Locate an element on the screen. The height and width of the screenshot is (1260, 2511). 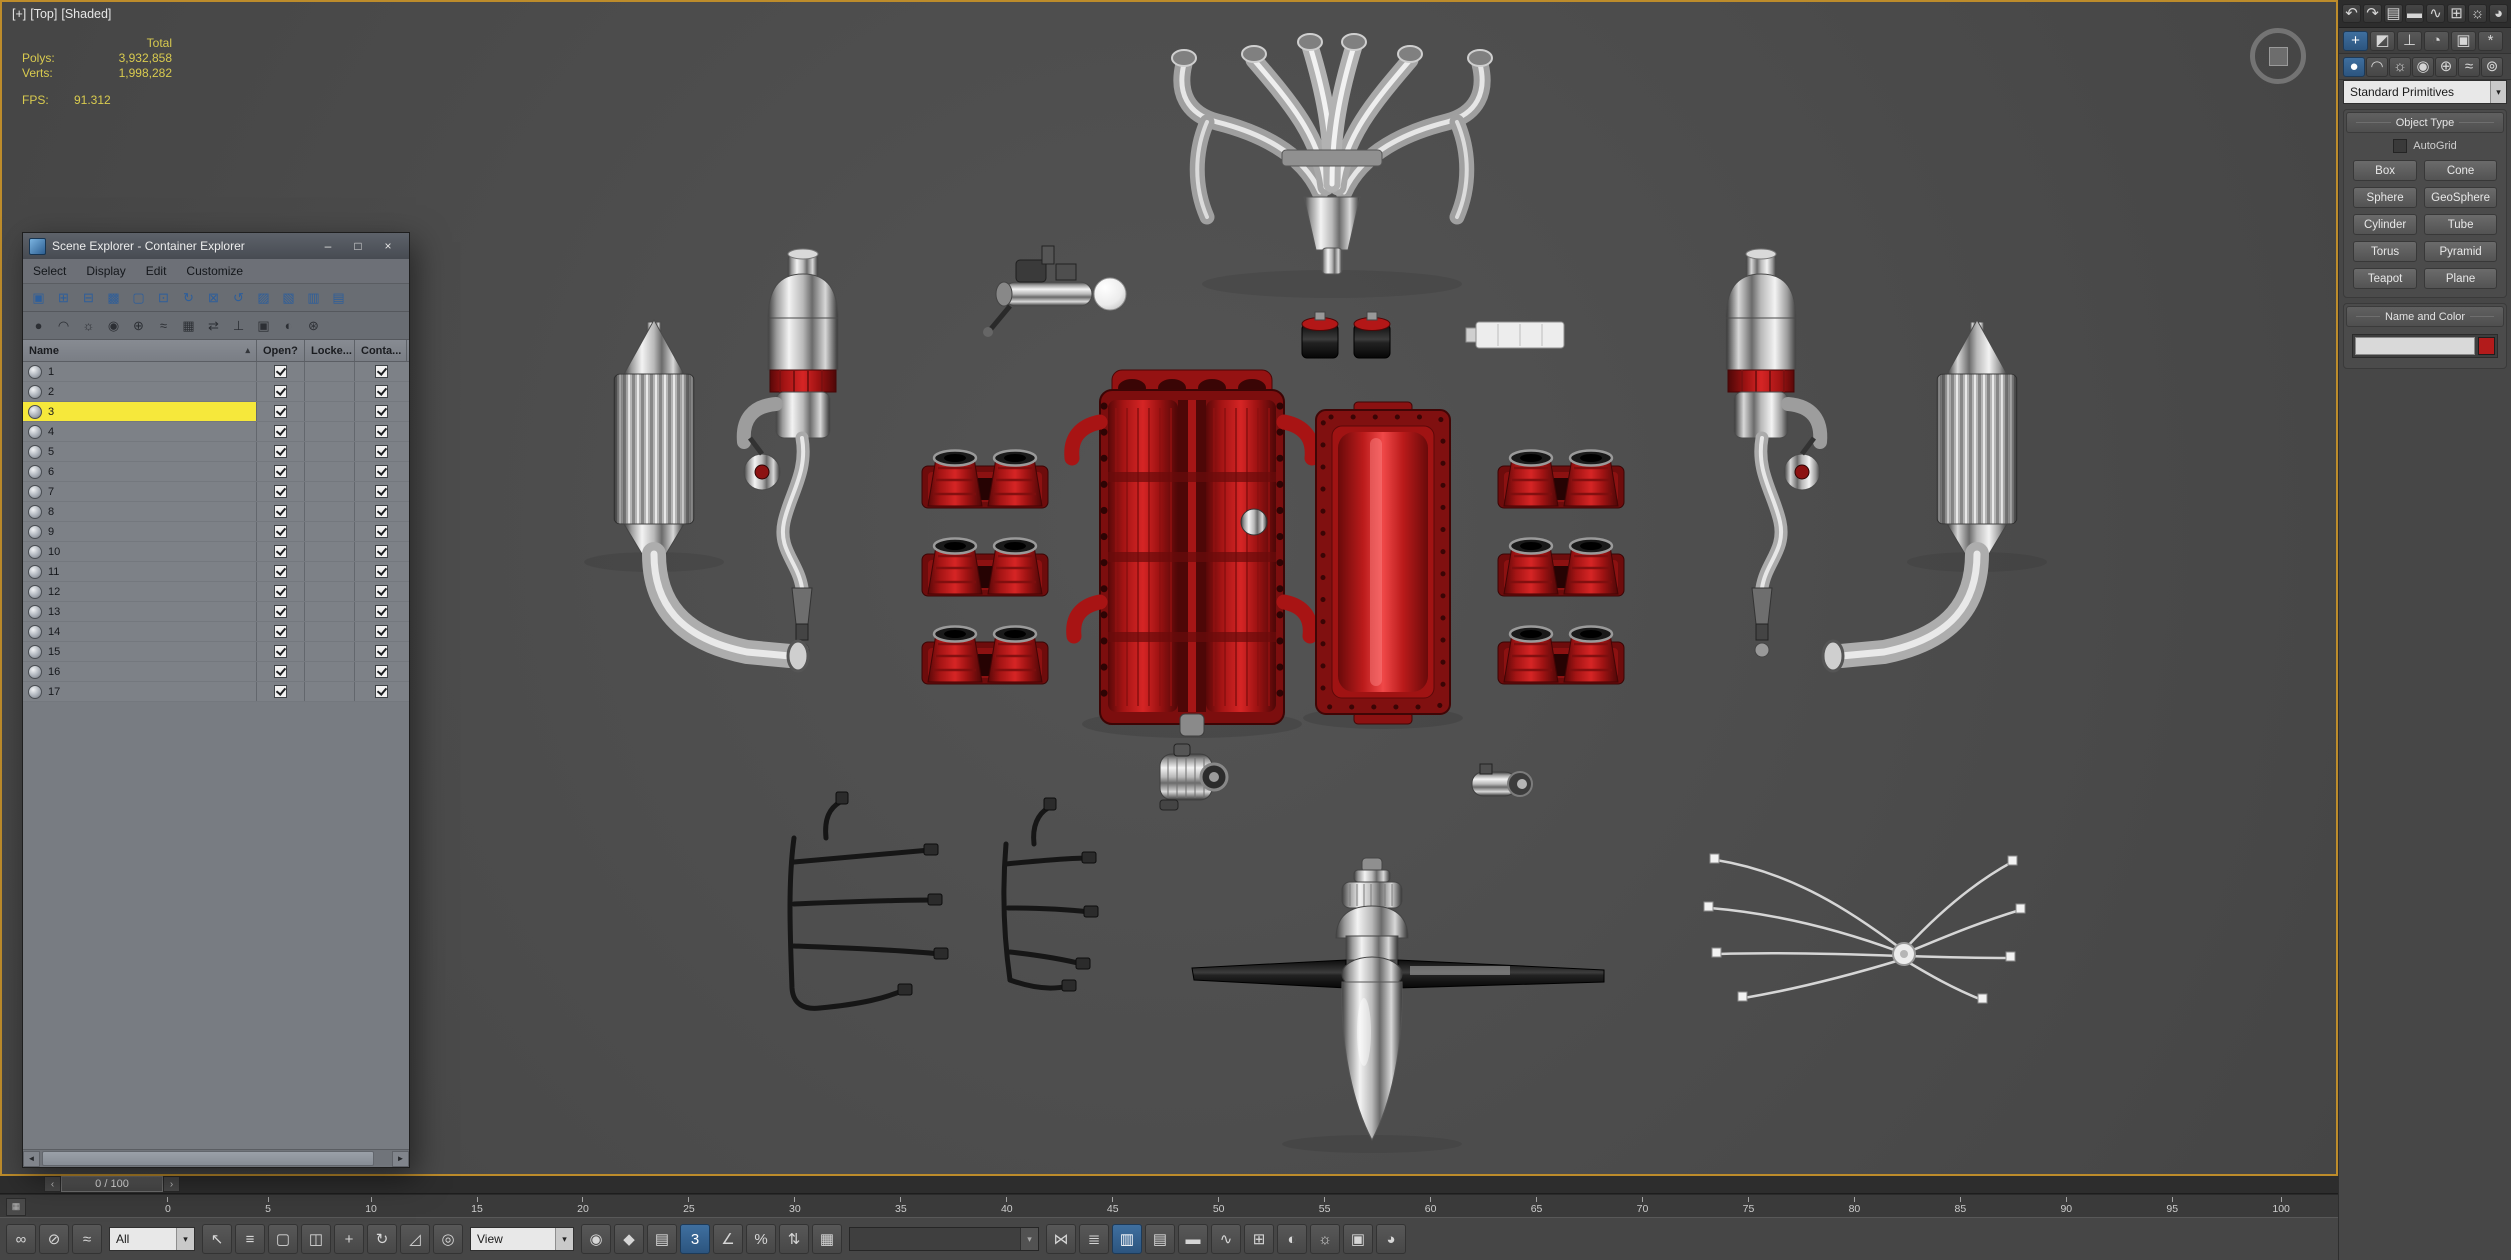
merge-container-icon: ⊟ is located at coordinates (88, 298).